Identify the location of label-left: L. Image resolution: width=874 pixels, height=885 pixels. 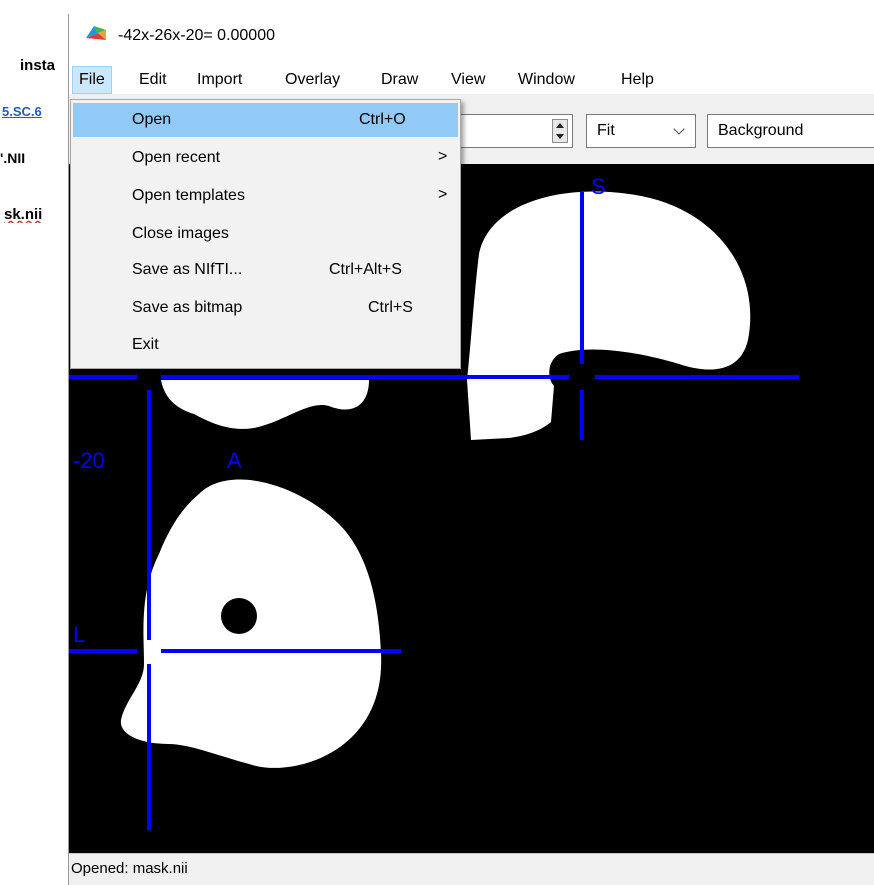
(79, 634).